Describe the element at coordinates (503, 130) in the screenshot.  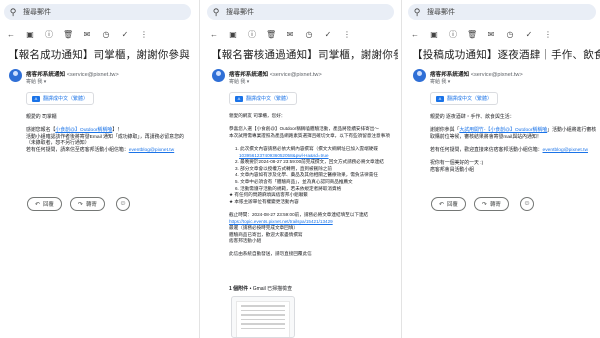
I see `event-link: 大試用開竹-【小食創@】Outdoor稱稱嗑` at that location.